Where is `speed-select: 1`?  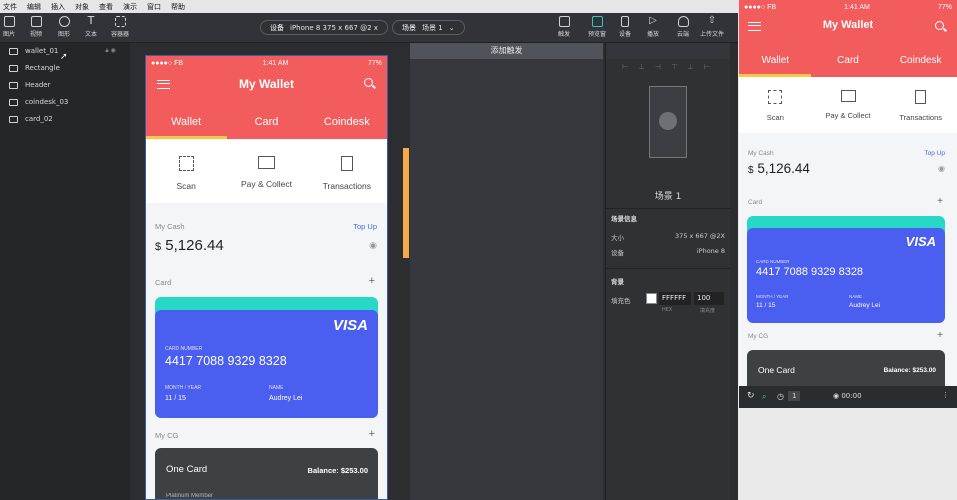
speed-select: 1 is located at coordinates (794, 396).